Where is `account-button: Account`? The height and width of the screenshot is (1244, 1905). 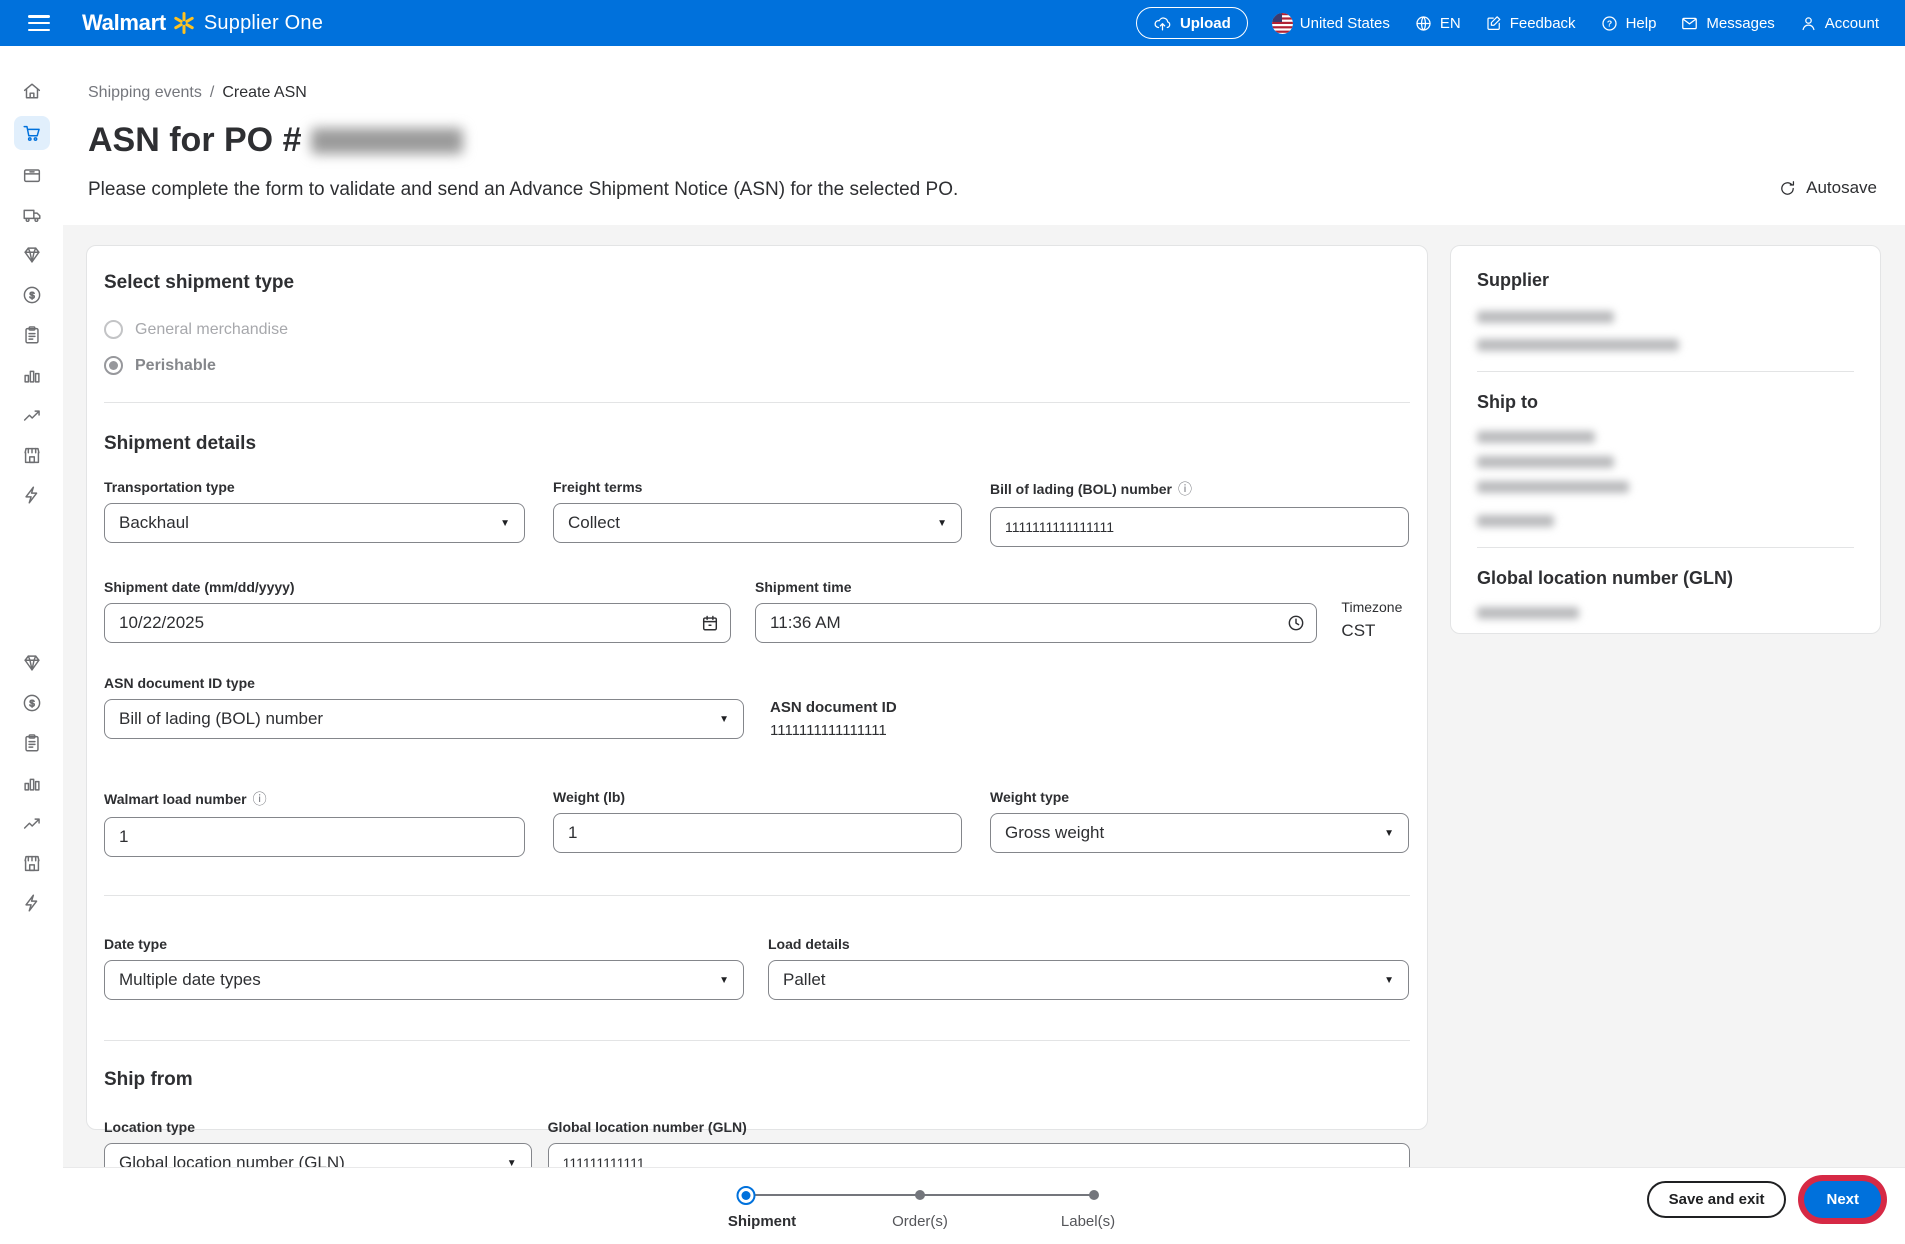
account-button: Account is located at coordinates (1839, 23).